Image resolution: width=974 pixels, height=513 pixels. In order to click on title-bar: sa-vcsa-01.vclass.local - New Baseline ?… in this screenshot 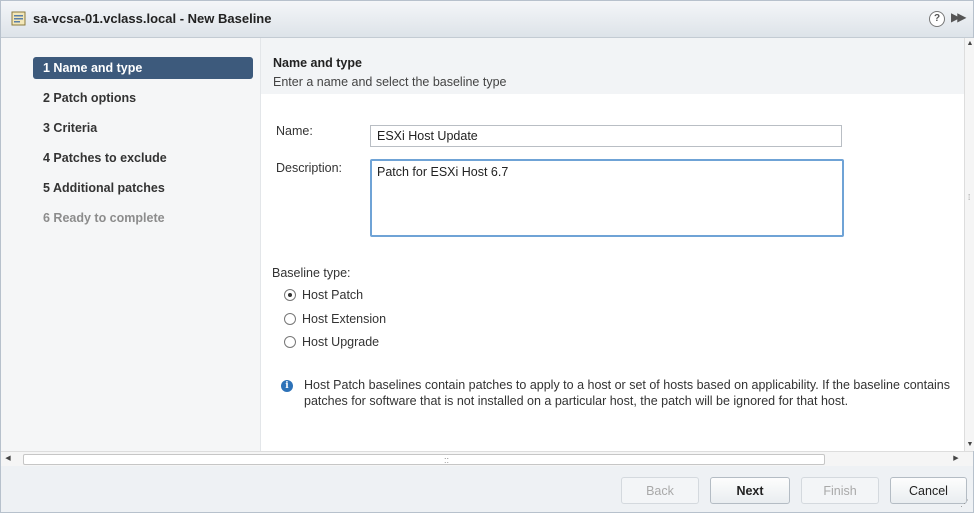, I will do `click(487, 19)`.